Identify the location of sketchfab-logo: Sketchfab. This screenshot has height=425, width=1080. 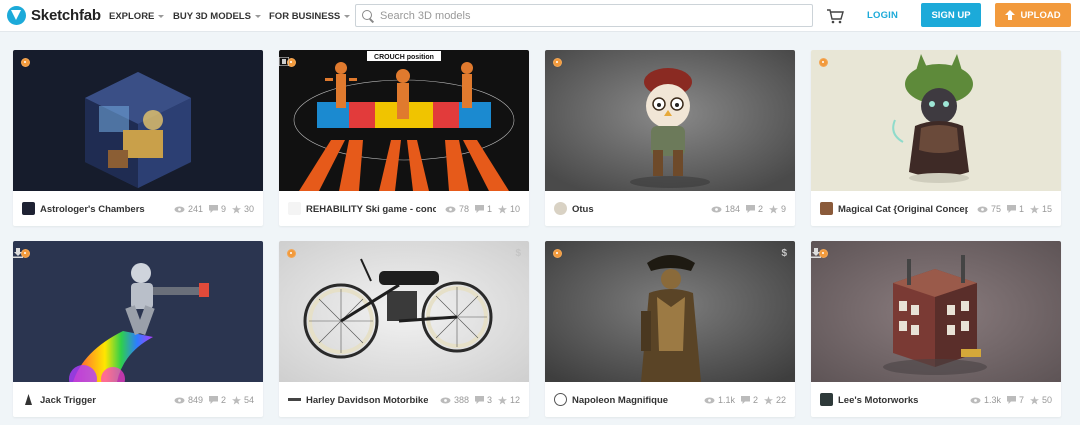
(54, 15).